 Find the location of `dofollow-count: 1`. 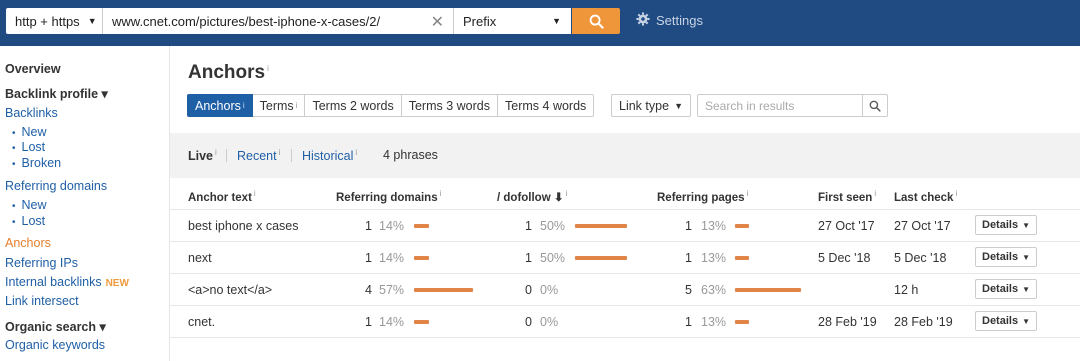

dofollow-count: 1 is located at coordinates (528, 226).